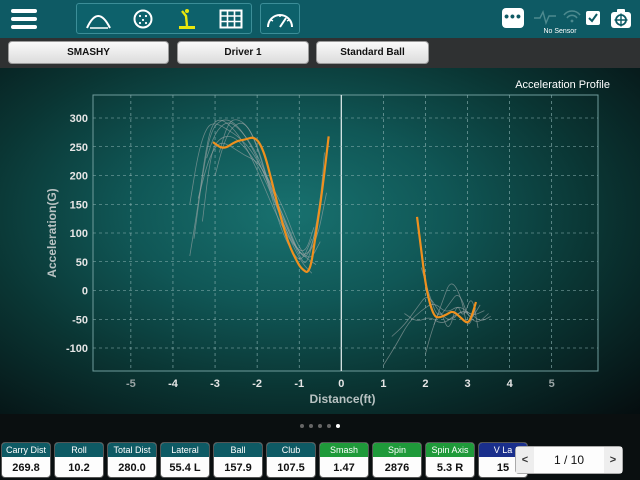 This screenshot has width=640, height=480. I want to click on stat-value: 55.4 L, so click(185, 468).